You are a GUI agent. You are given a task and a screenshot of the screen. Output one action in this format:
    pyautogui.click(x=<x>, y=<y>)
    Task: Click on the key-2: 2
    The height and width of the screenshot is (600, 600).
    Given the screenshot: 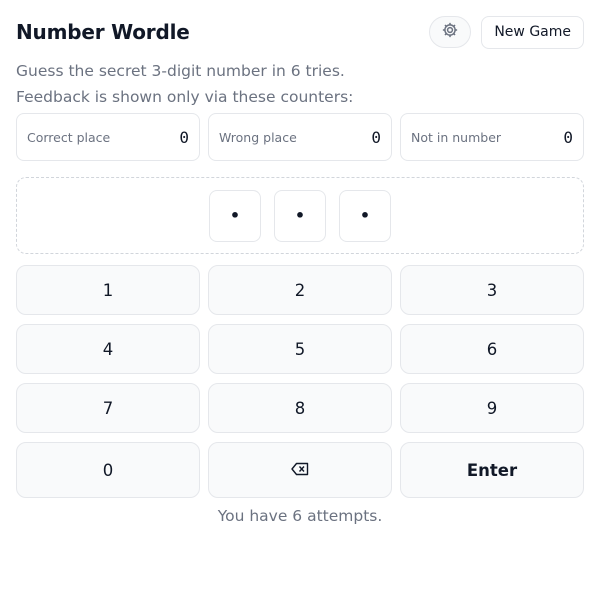 What is the action you would take?
    pyautogui.click(x=300, y=290)
    